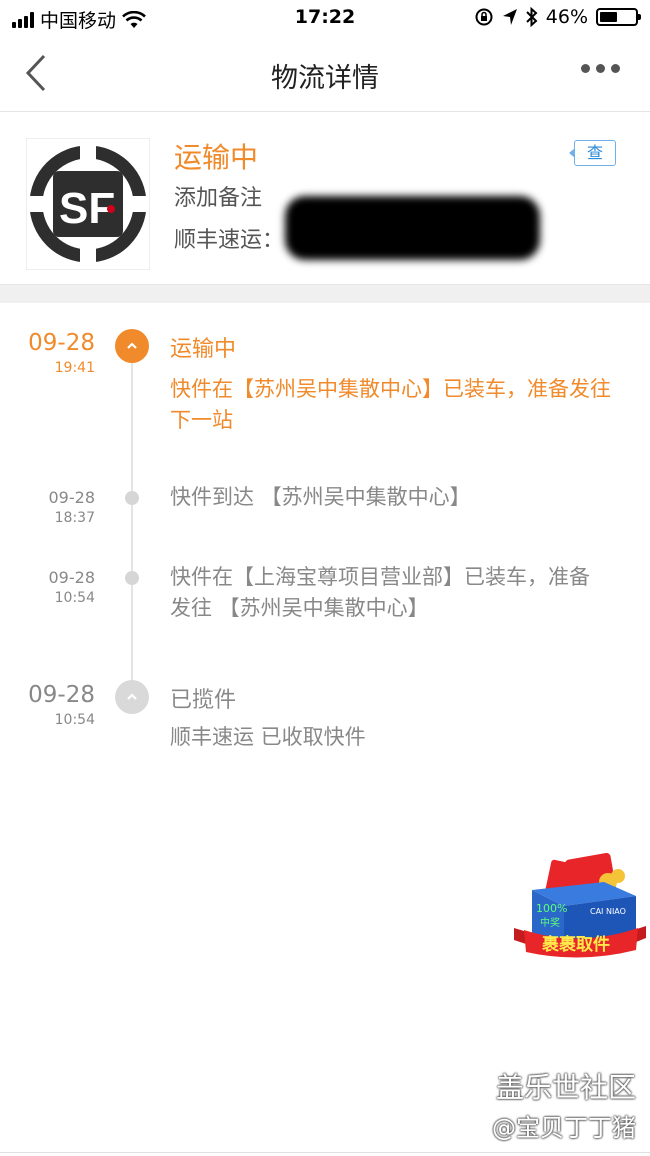  I want to click on section-divider, so click(325, 293).